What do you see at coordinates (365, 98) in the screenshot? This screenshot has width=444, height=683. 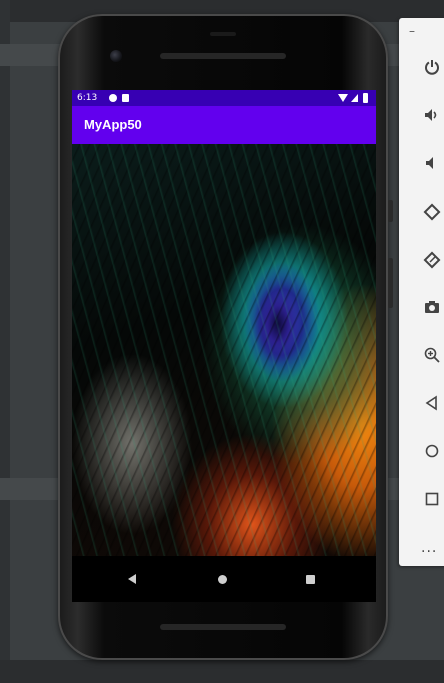 I see `battery-icon` at bounding box center [365, 98].